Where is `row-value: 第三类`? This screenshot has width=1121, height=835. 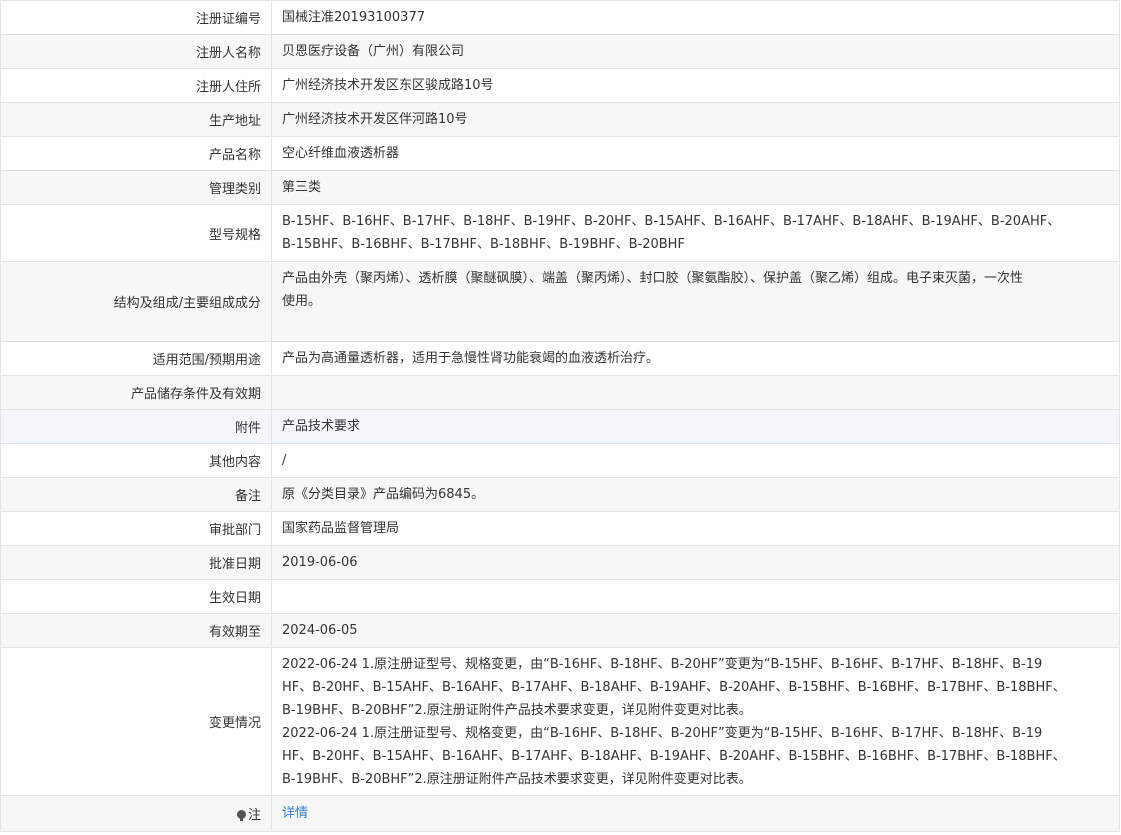
row-value: 第三类 is located at coordinates (695, 187).